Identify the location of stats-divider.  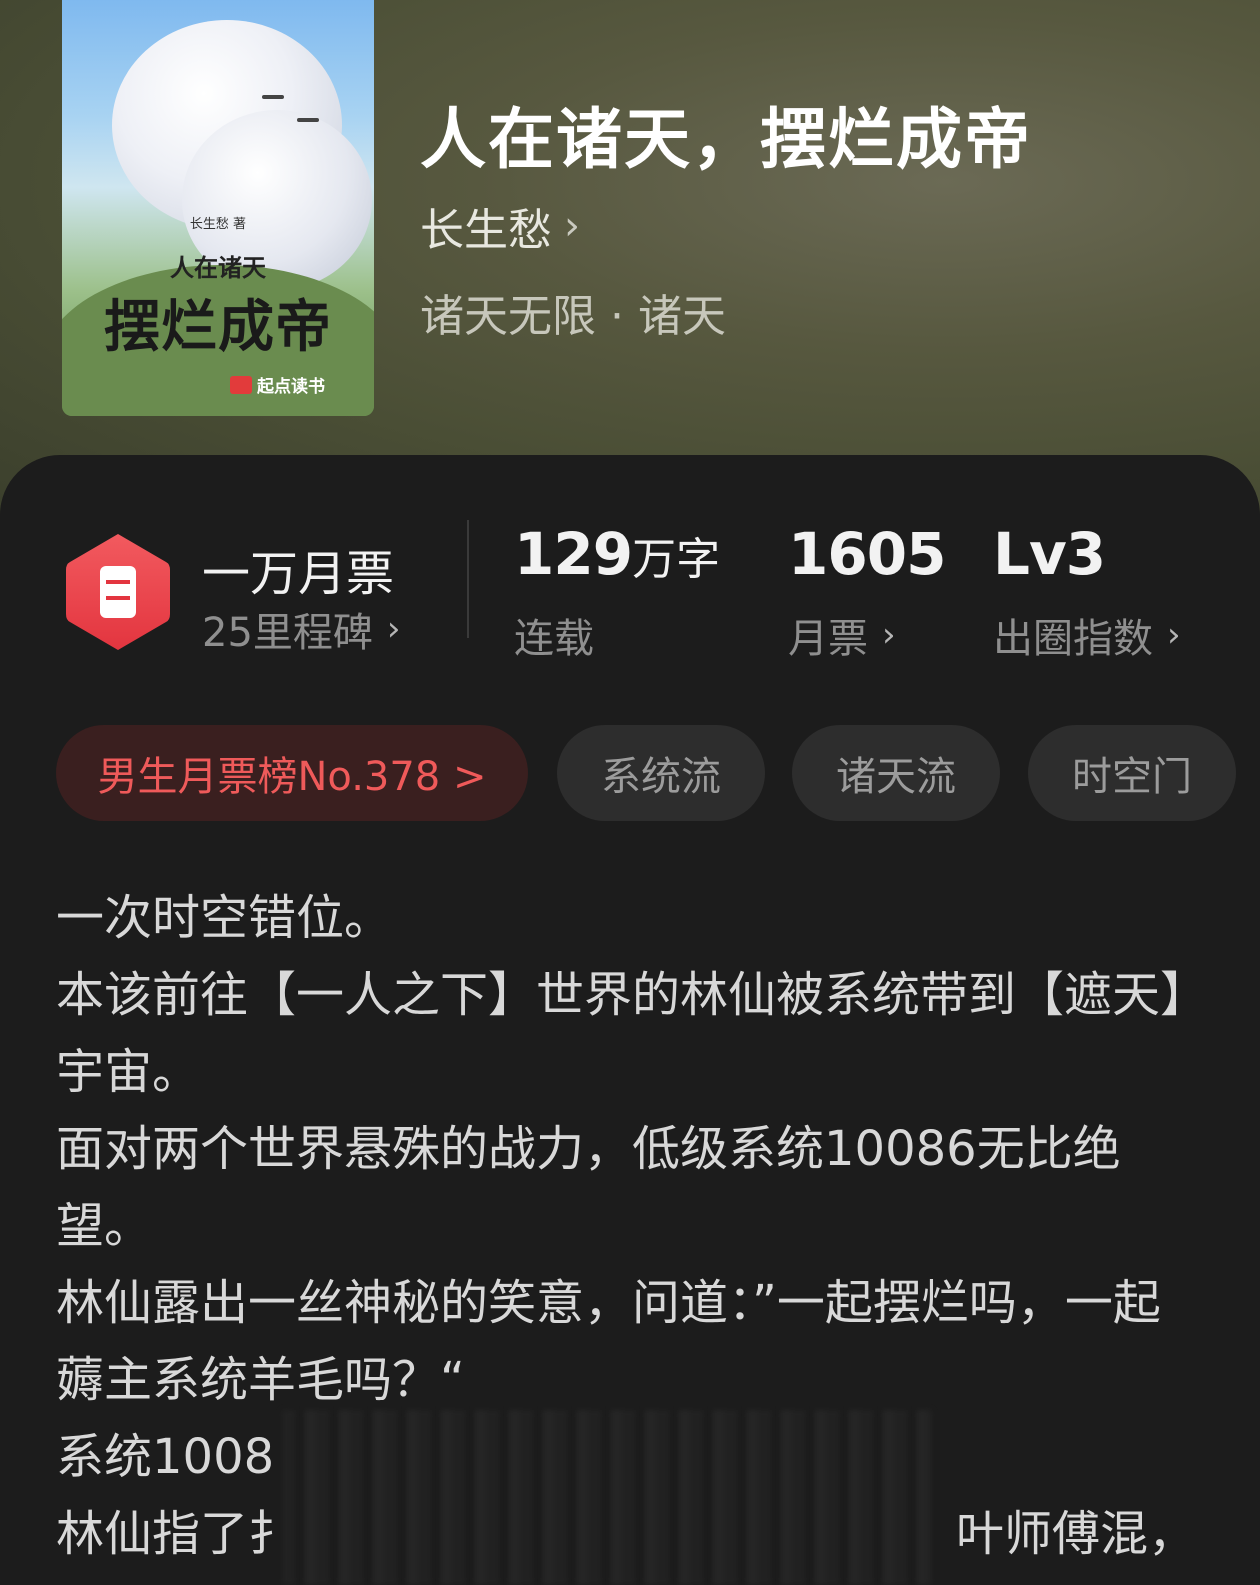
(468, 579).